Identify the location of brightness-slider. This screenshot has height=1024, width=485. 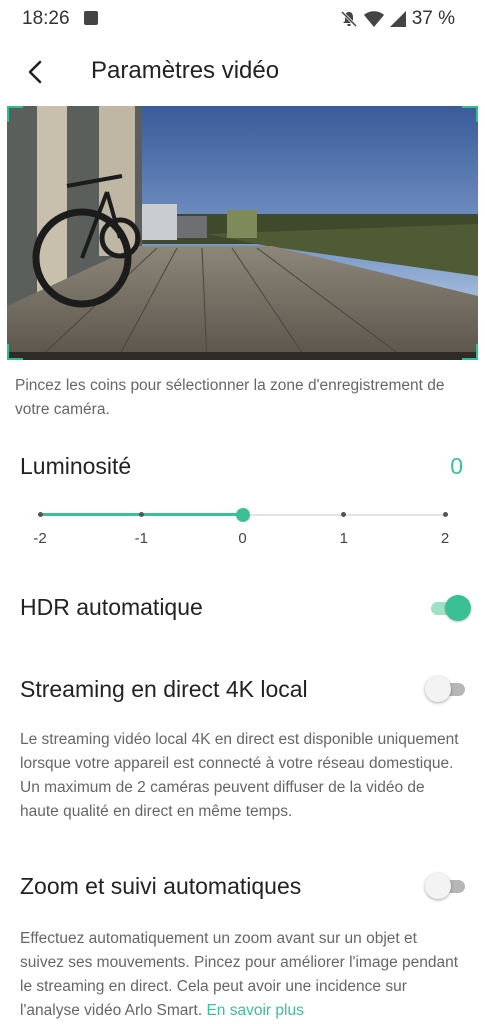
(242, 515).